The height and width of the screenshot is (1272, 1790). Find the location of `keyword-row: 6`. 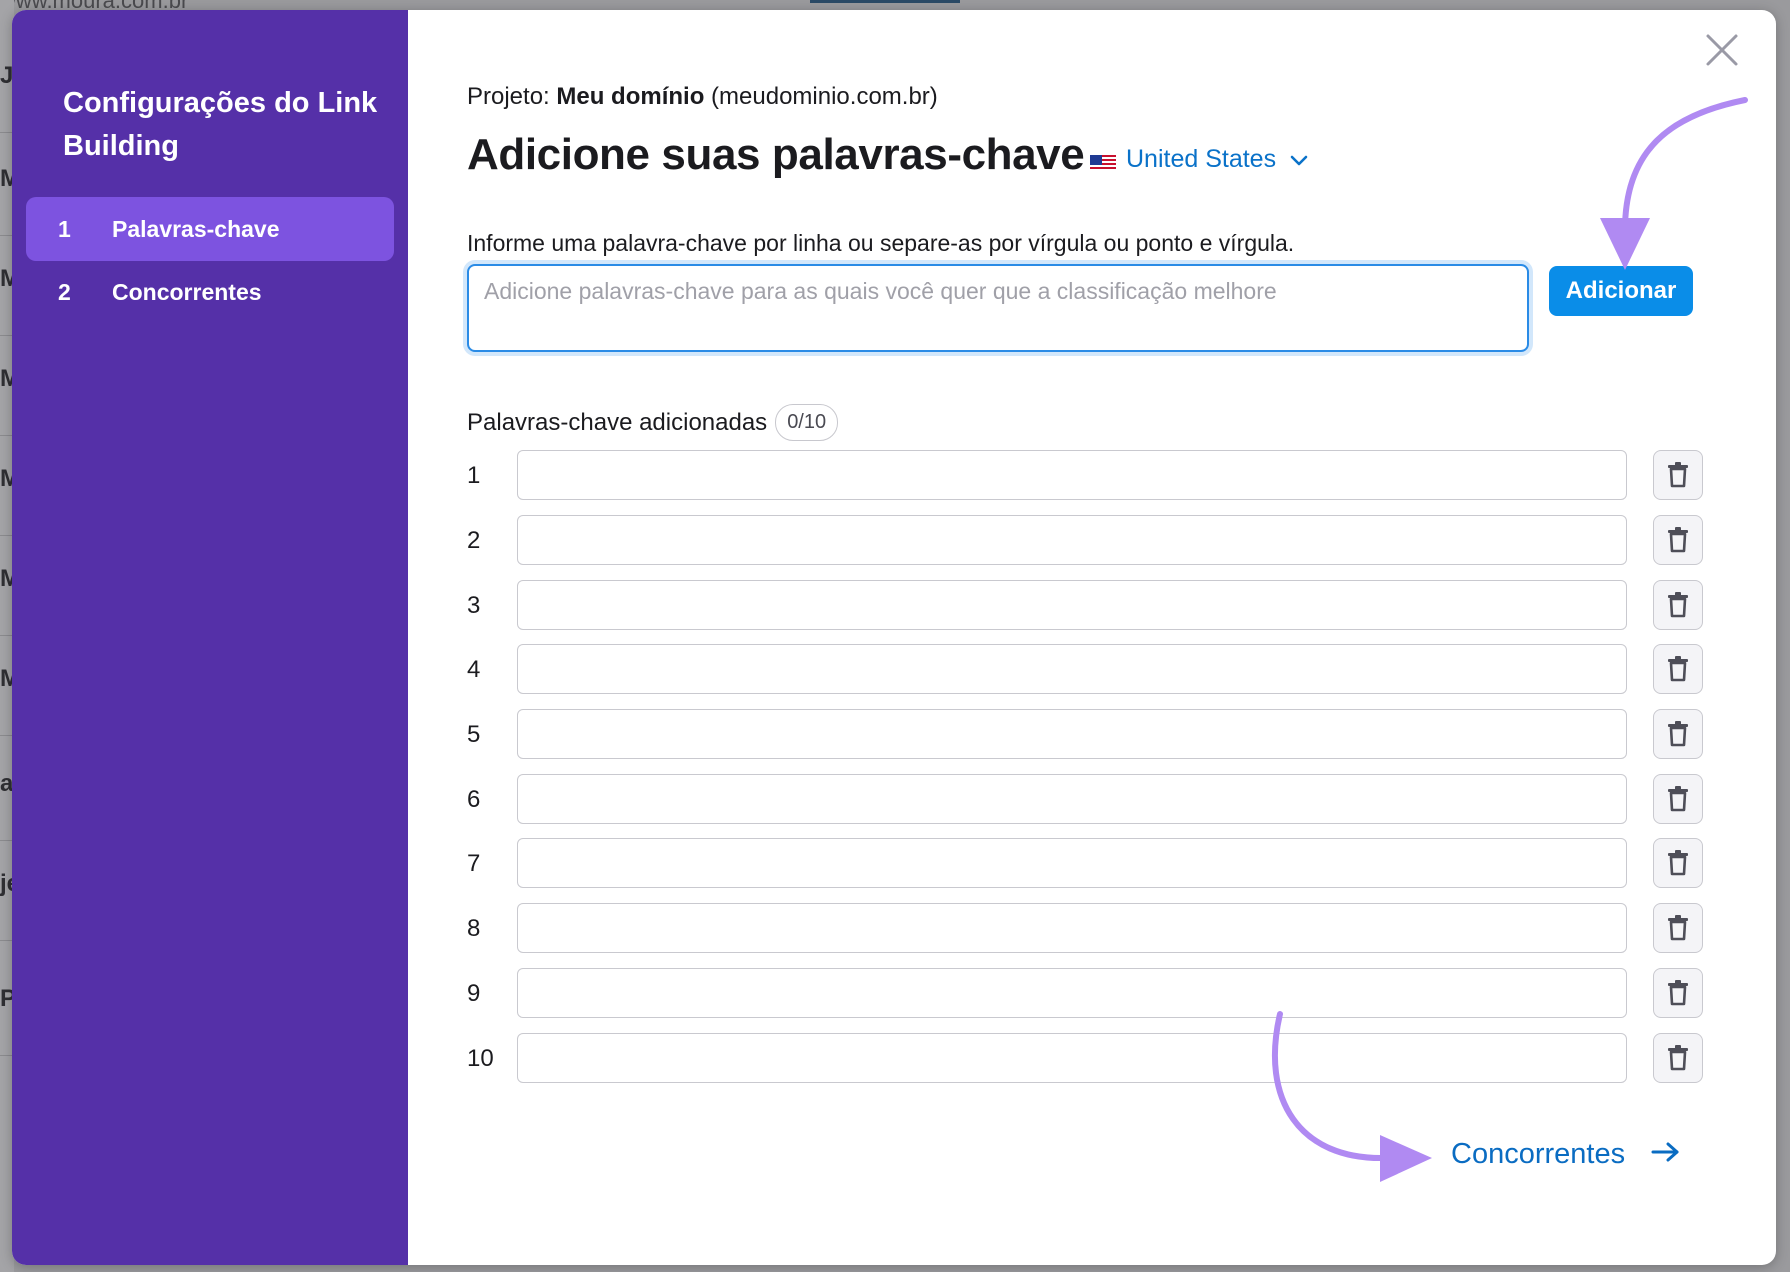

keyword-row: 6 is located at coordinates (1085, 799).